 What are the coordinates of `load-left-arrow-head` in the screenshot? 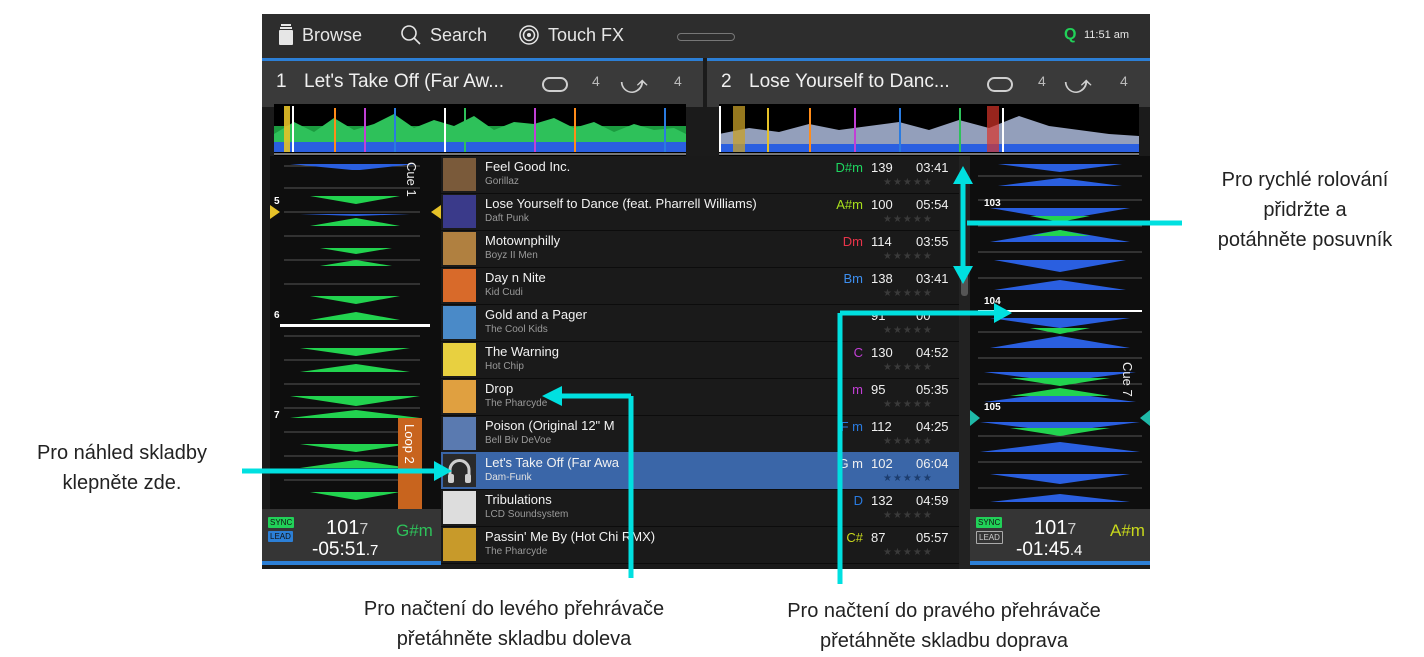 It's located at (552, 396).